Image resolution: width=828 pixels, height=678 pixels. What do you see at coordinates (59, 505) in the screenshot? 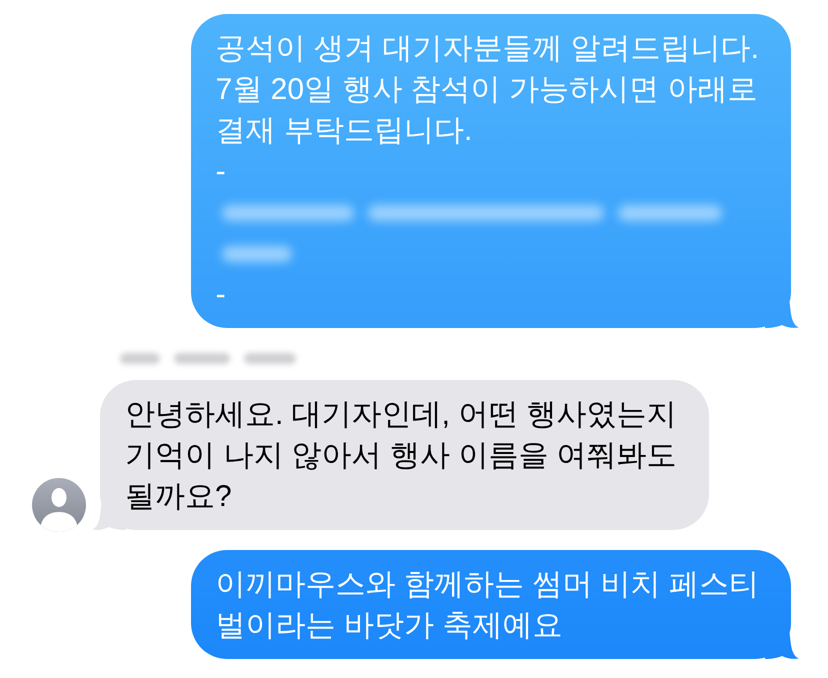
I see `avatar-icon` at bounding box center [59, 505].